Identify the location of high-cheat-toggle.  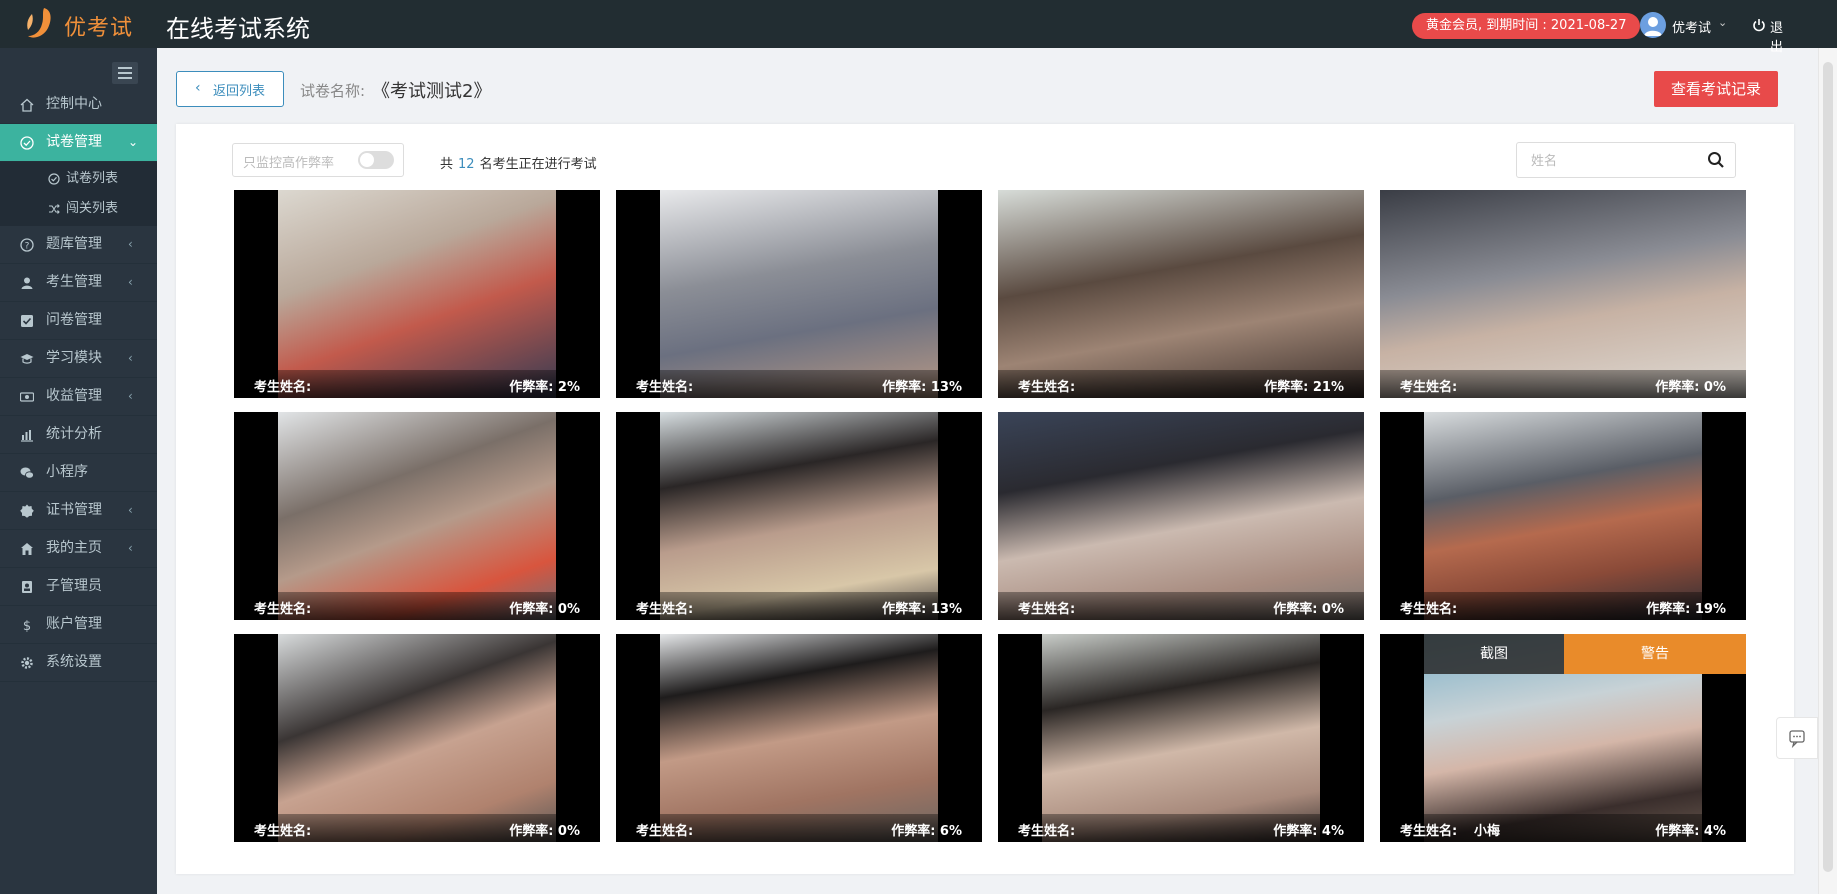
(376, 160).